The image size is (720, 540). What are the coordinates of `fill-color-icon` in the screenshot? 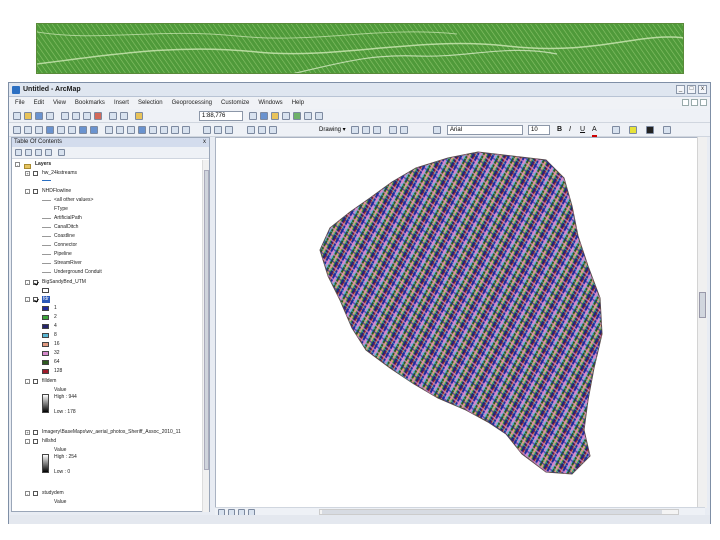 It's located at (616, 130).